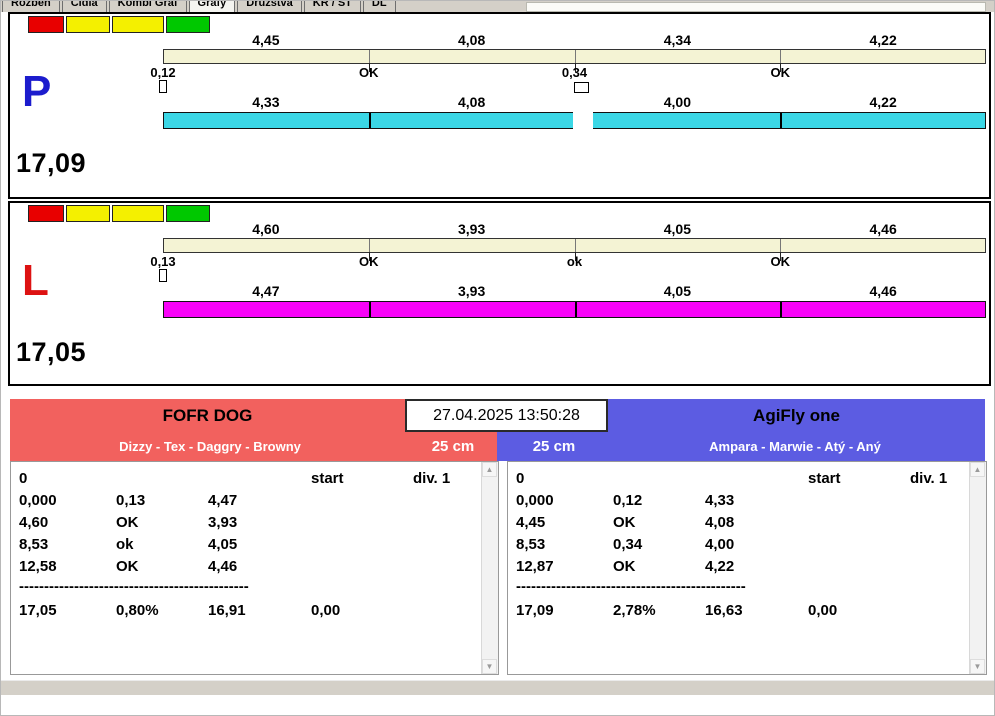 The image size is (995, 716). Describe the element at coordinates (929, 478) in the screenshot. I see `header-division: div. 1` at that location.